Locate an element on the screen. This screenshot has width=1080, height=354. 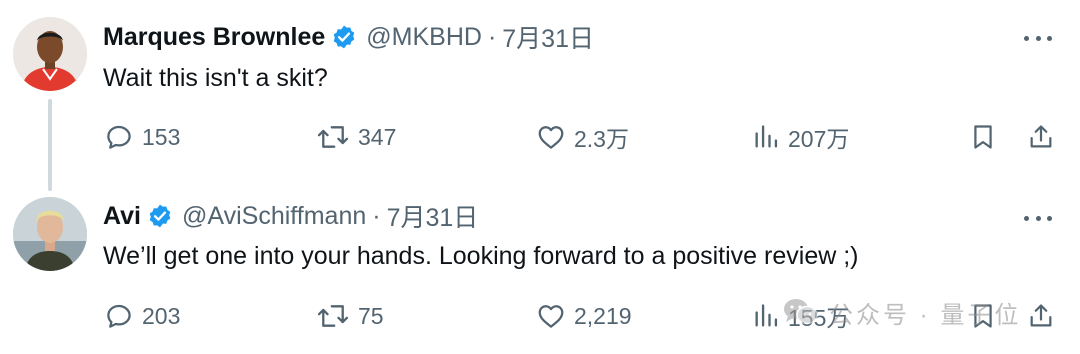
tweet-header: Marques Brownlee @MKBHD · 7月31日 is located at coordinates (348, 37).